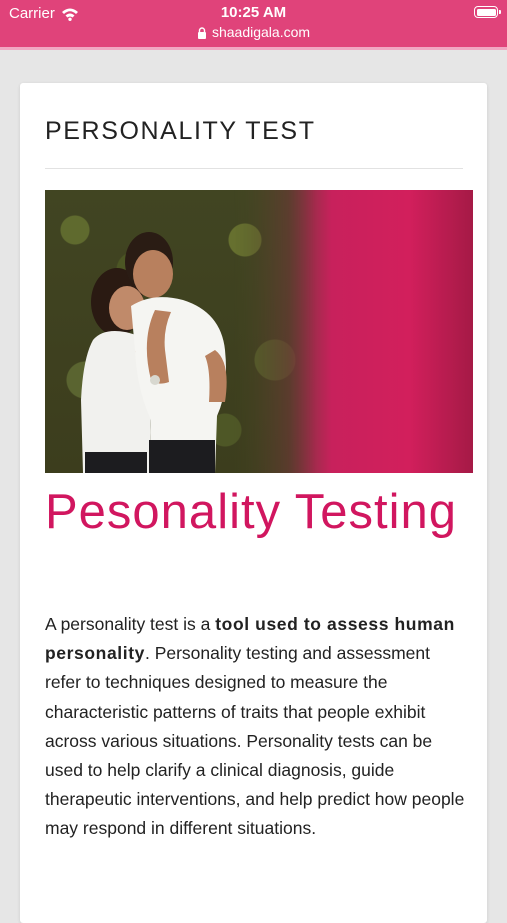  What do you see at coordinates (154, 352) in the screenshot?
I see `couple-photo` at bounding box center [154, 352].